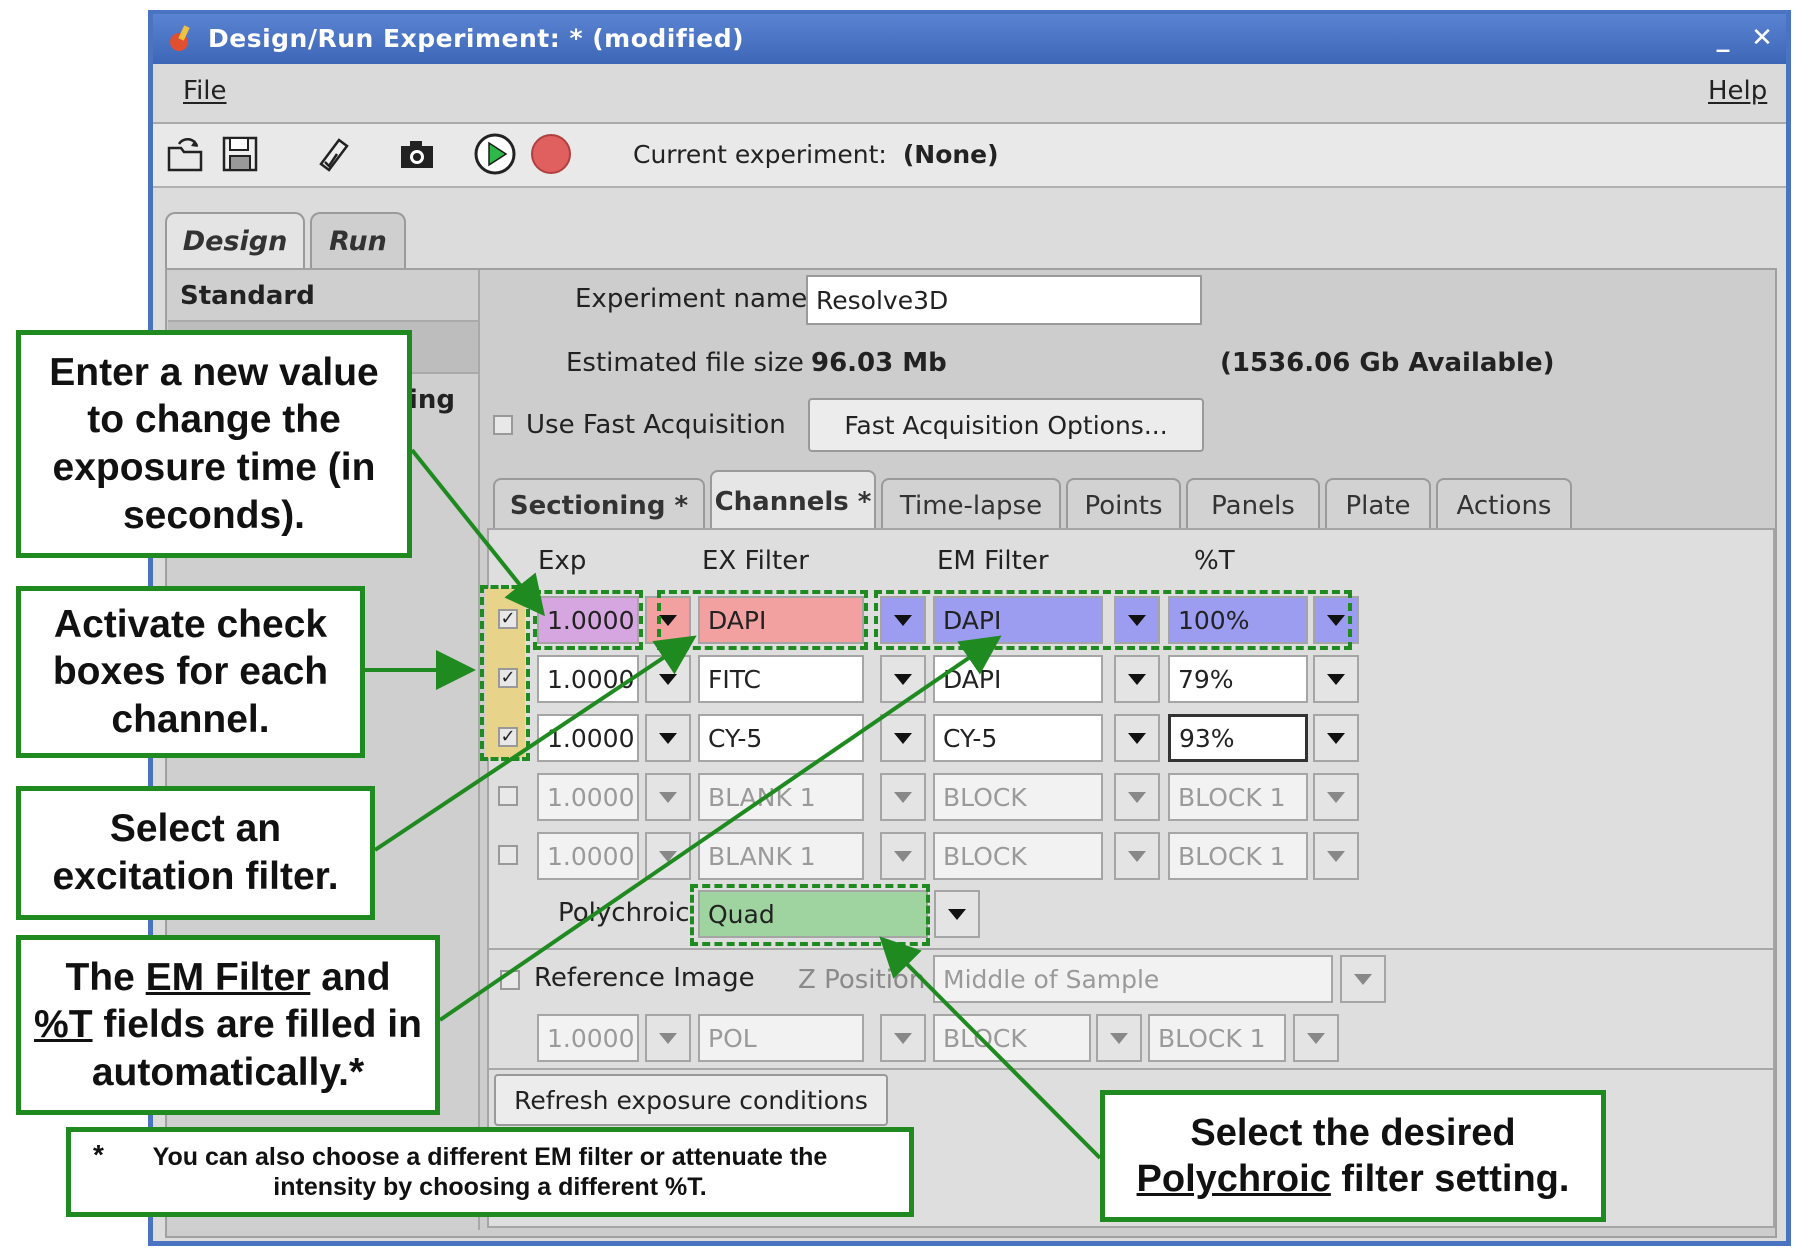  What do you see at coordinates (1353, 1132) in the screenshot?
I see `callout-poly-pre: Select the desired` at bounding box center [1353, 1132].